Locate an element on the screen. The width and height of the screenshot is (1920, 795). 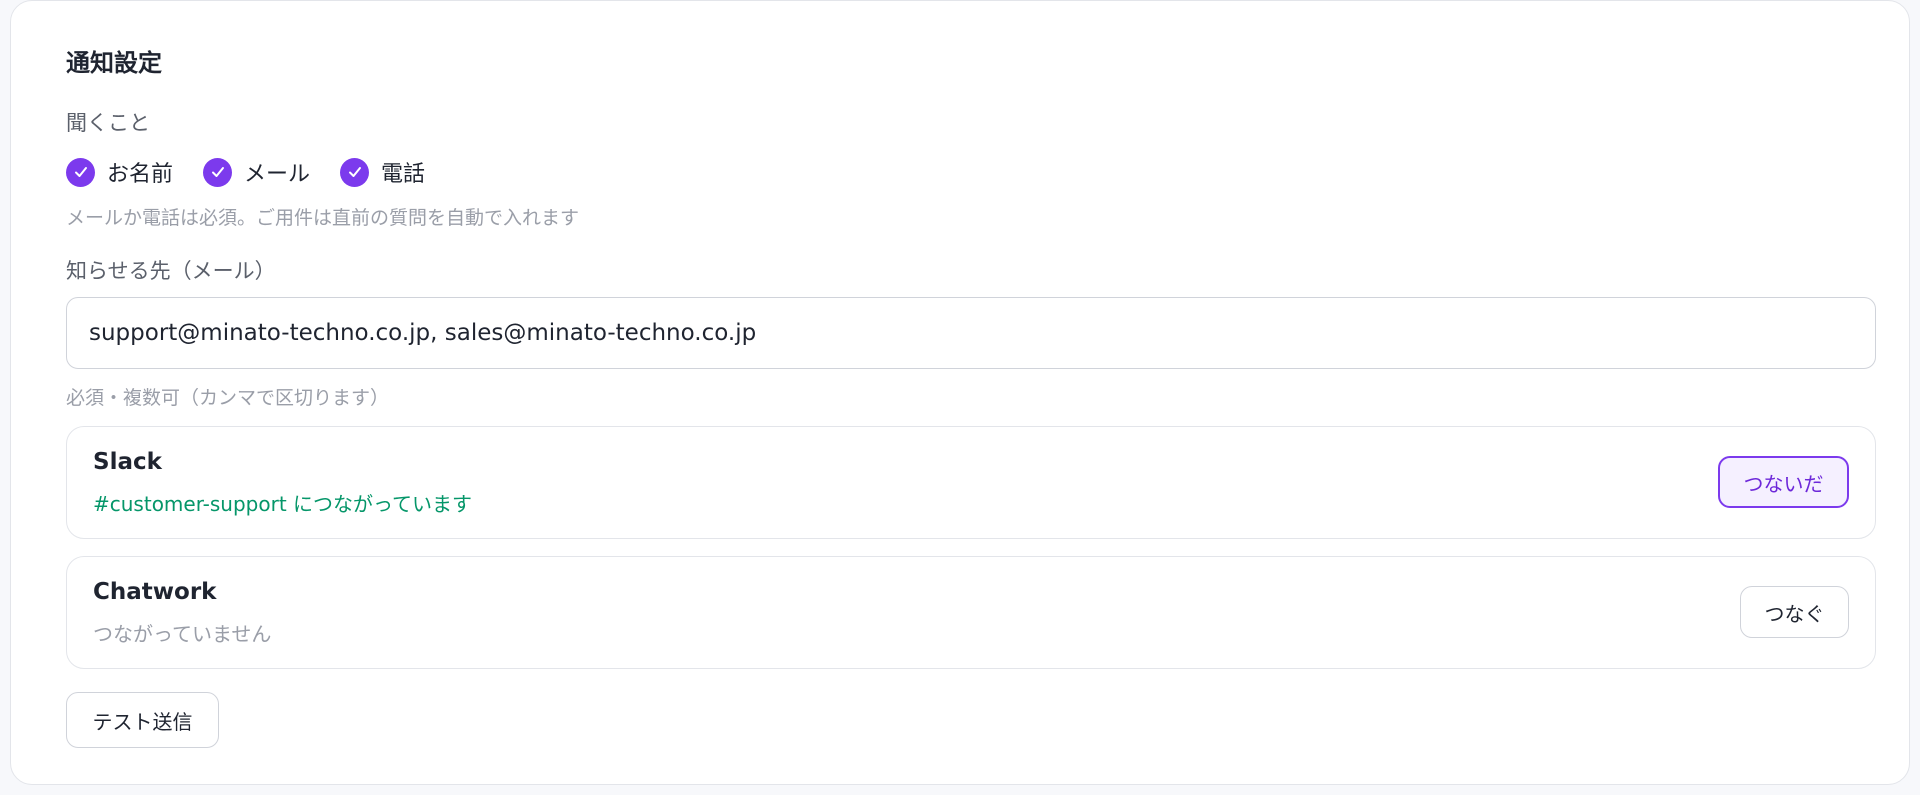
option-phone: 電話 is located at coordinates (382, 172).